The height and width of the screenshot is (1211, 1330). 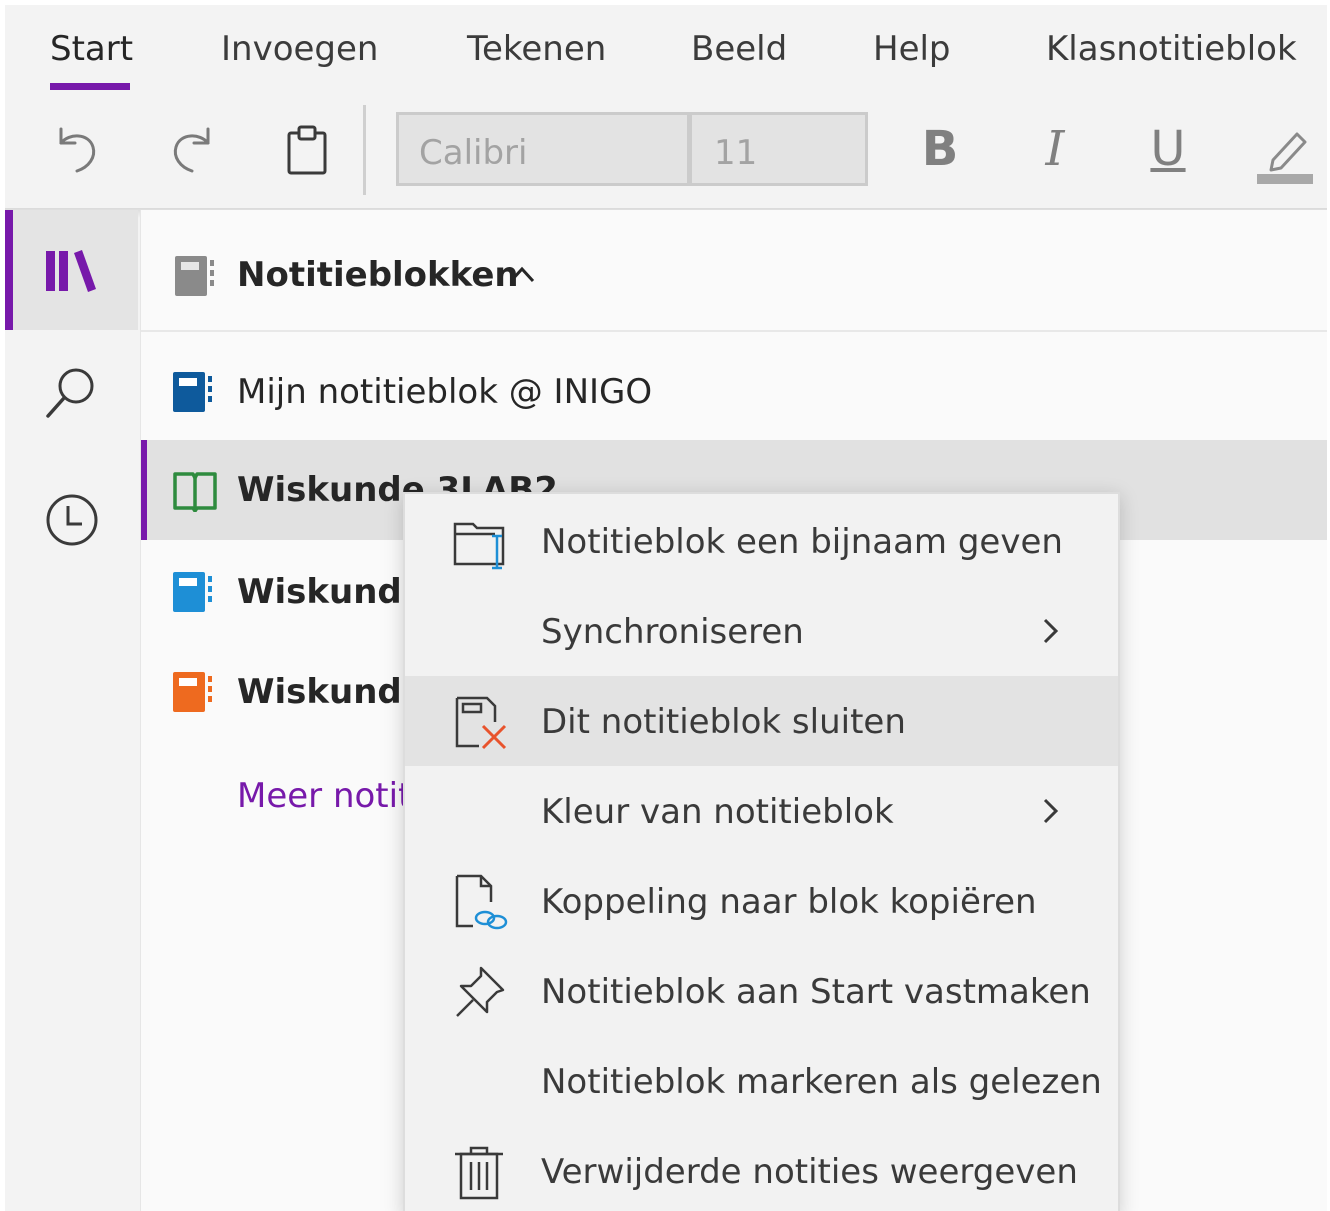 I want to click on paste-button, so click(x=307, y=149).